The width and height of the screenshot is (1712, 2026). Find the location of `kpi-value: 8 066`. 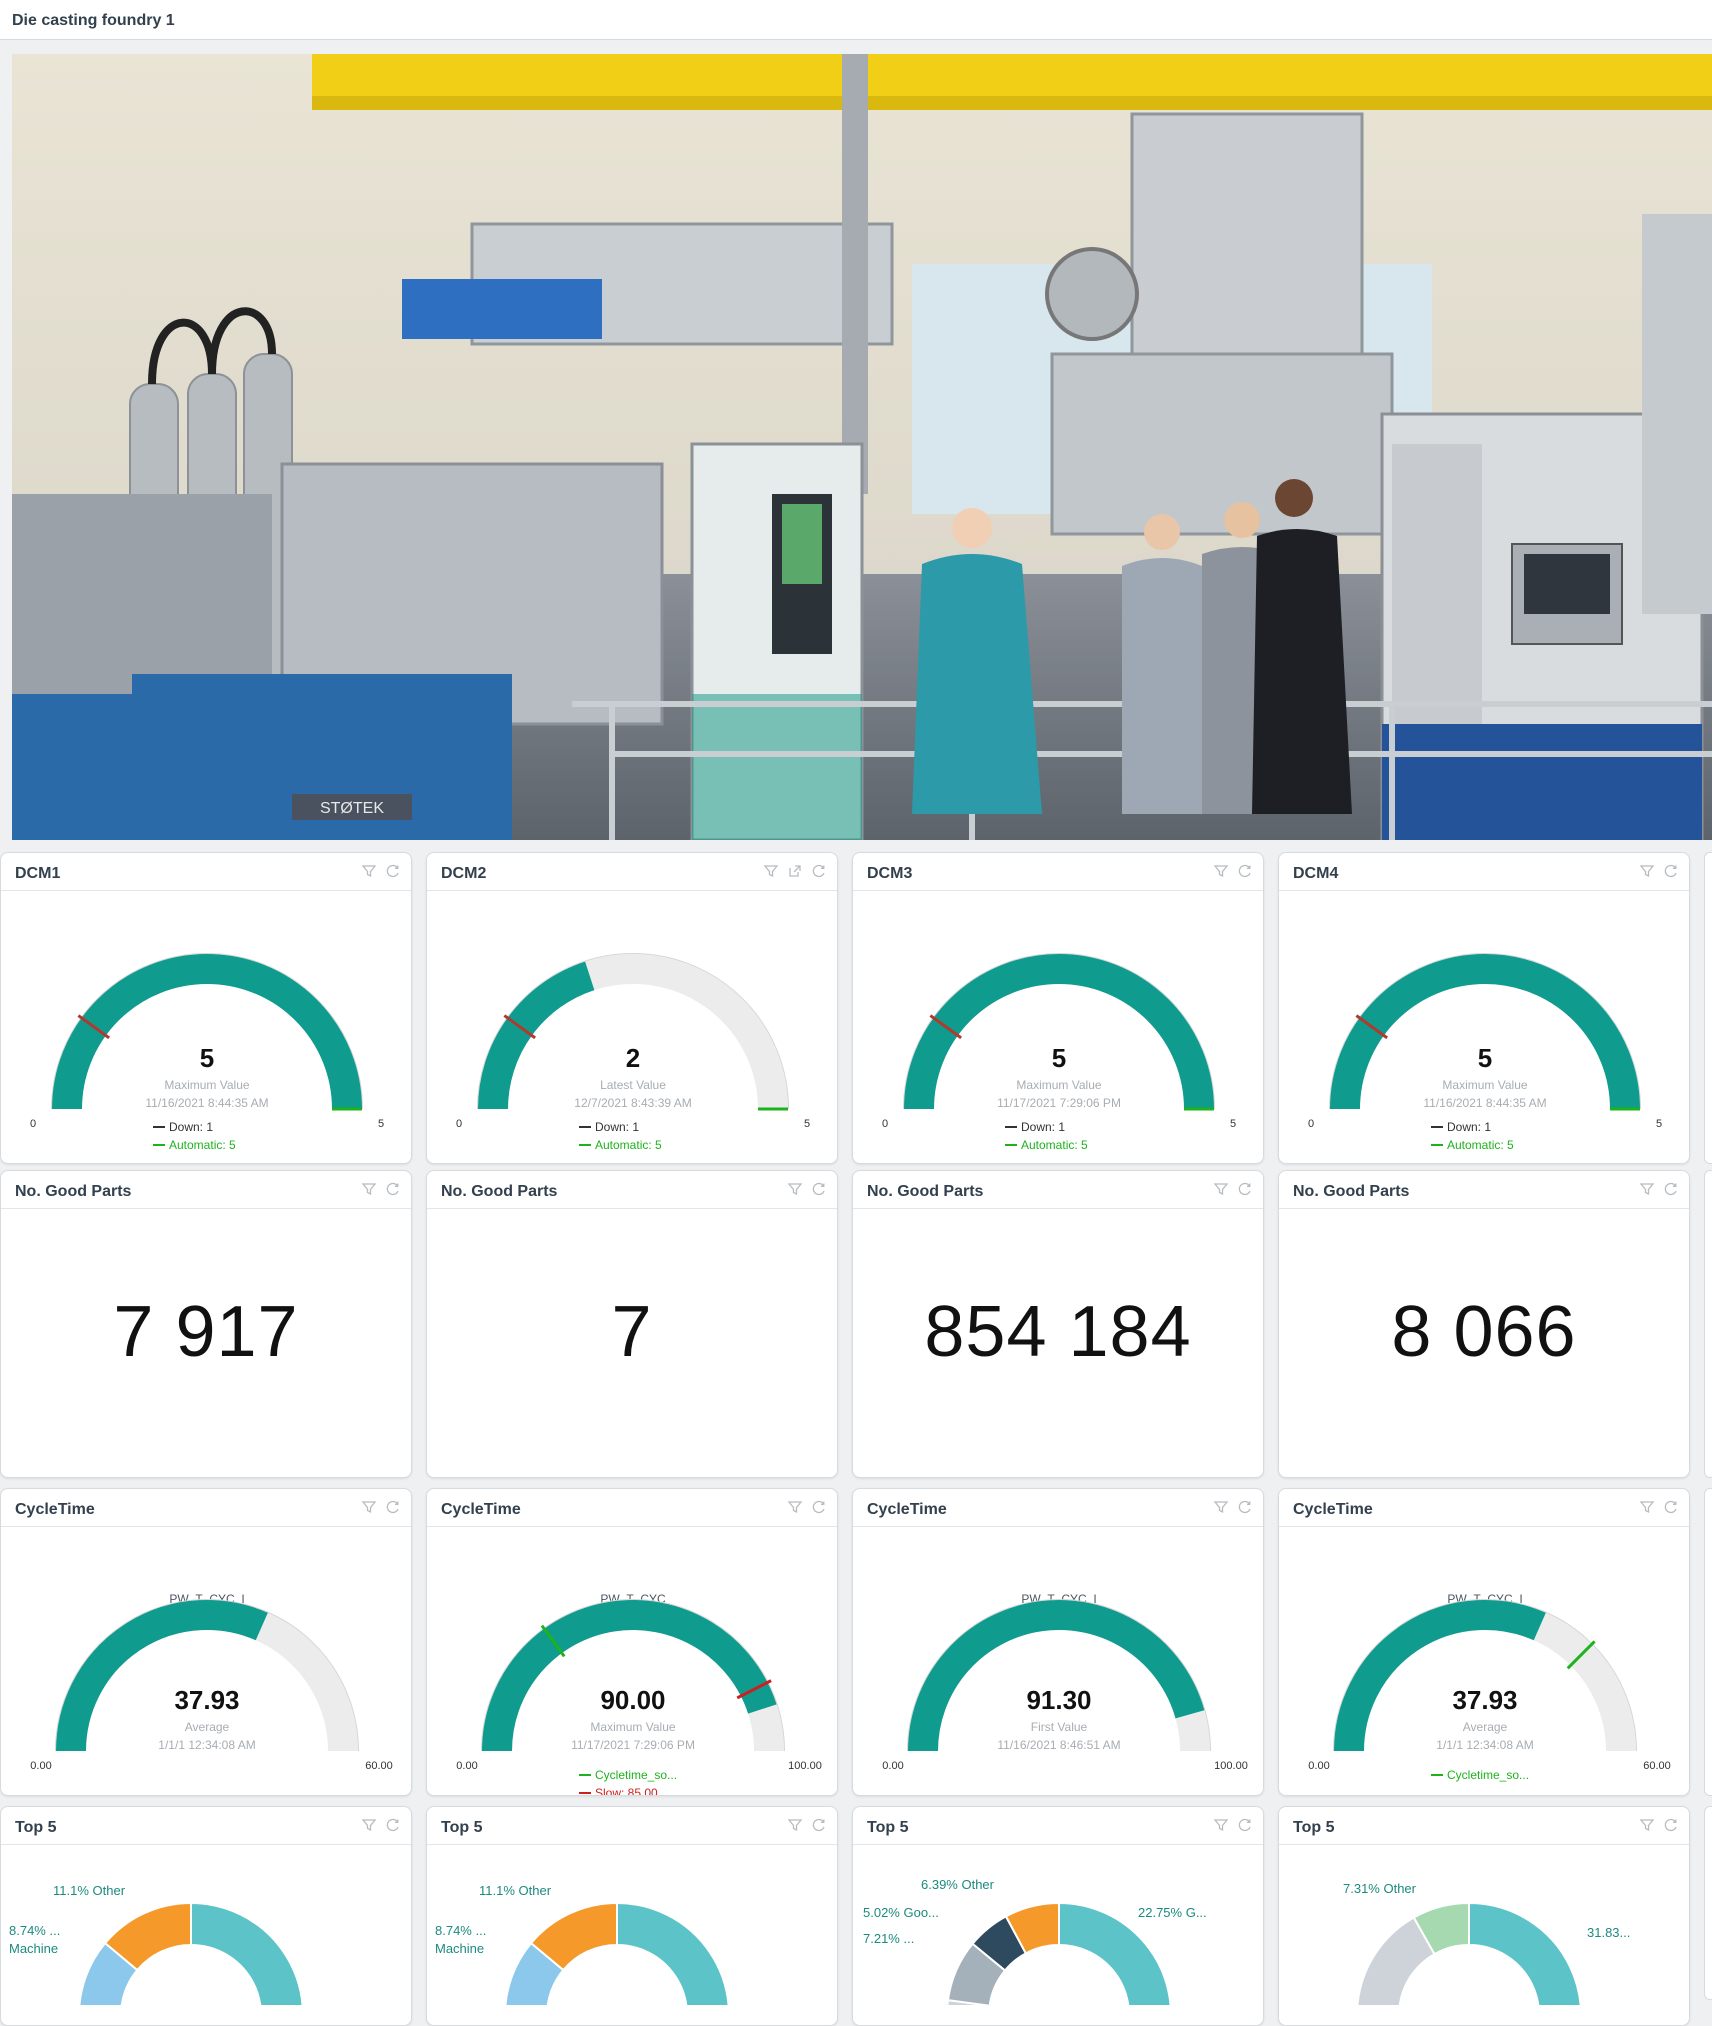

kpi-value: 8 066 is located at coordinates (1484, 1332).